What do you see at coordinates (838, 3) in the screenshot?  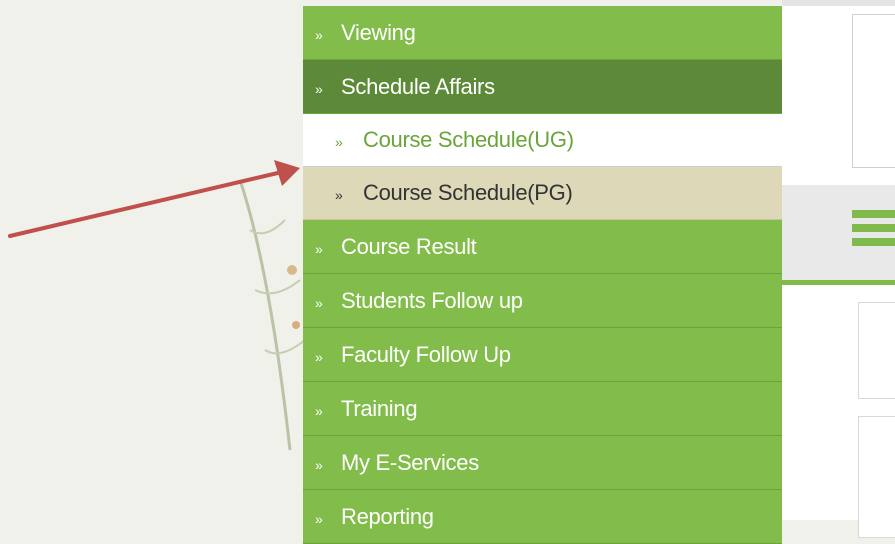 I see `top-strip` at bounding box center [838, 3].